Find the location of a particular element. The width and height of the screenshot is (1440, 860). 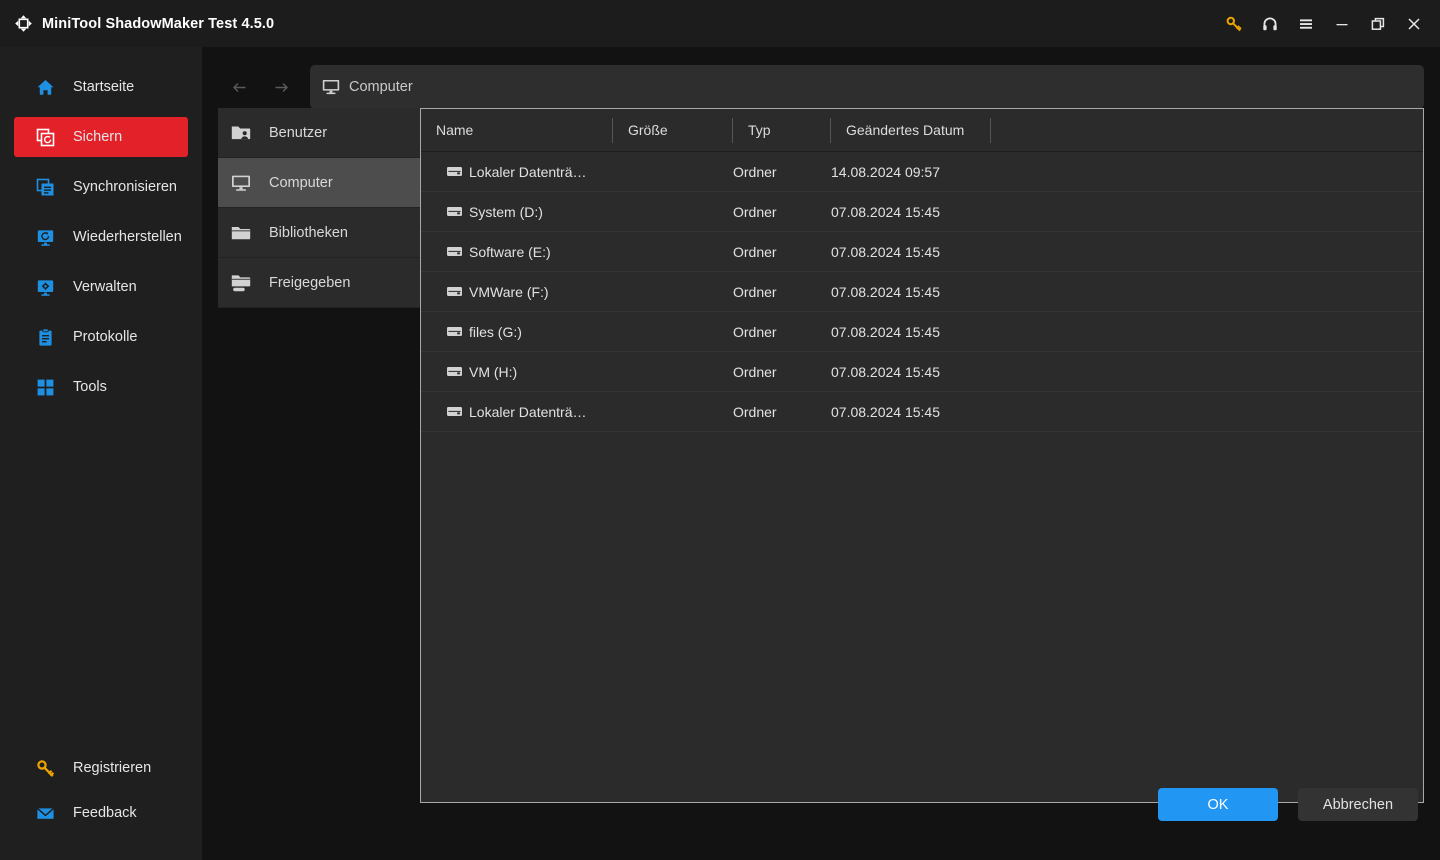

app-title: MiniTool ShadowMaker Test 4.5.0 is located at coordinates (158, 23).